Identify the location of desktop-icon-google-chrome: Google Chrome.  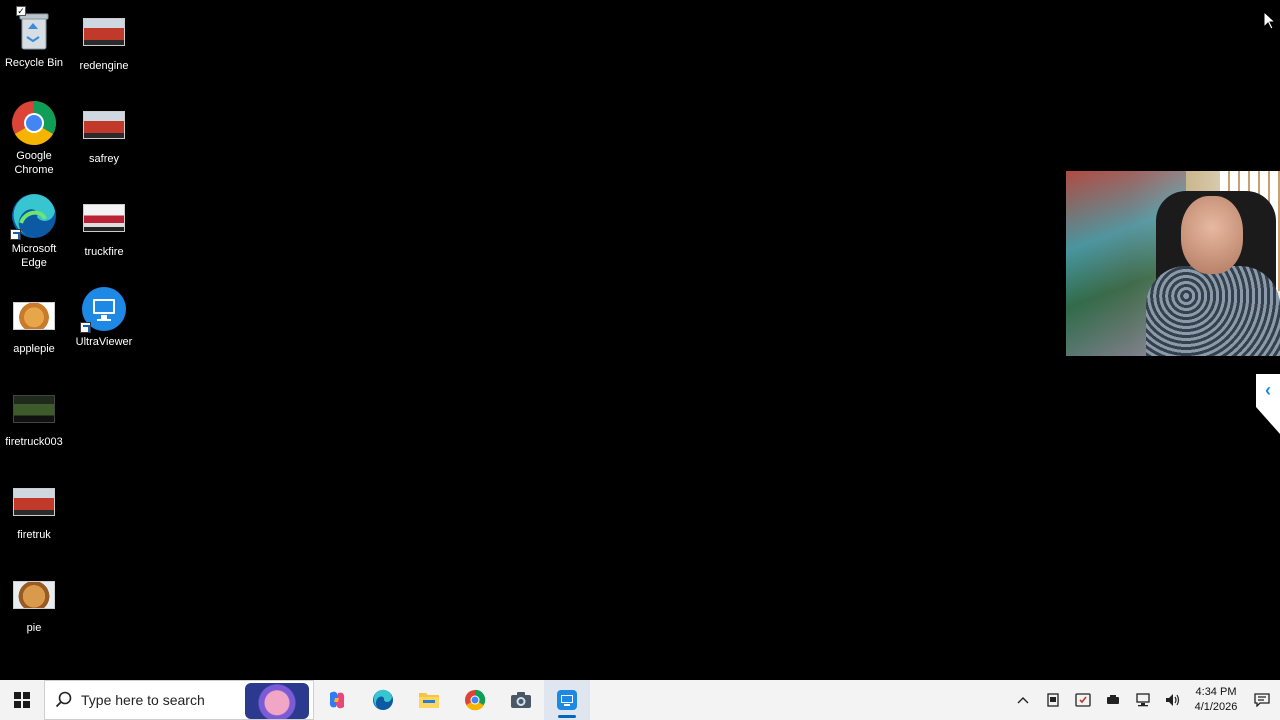
(34, 138).